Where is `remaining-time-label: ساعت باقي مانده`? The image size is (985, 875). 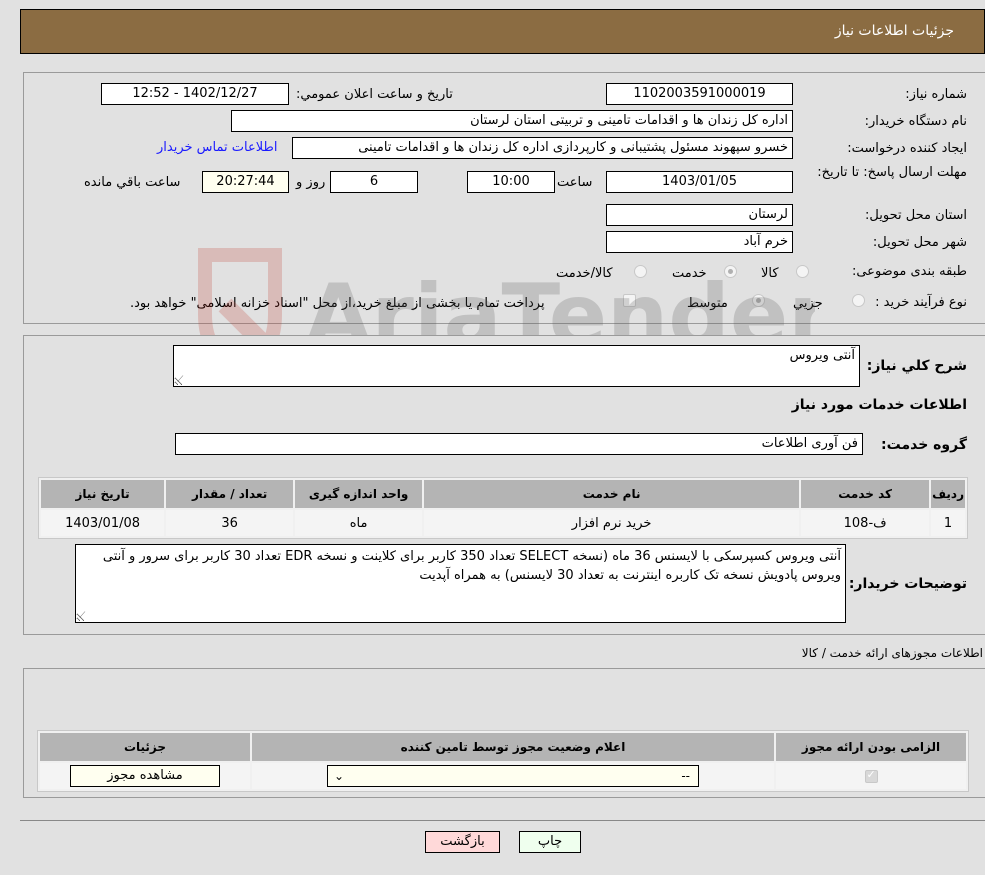 remaining-time-label: ساعت باقي مانده is located at coordinates (132, 182).